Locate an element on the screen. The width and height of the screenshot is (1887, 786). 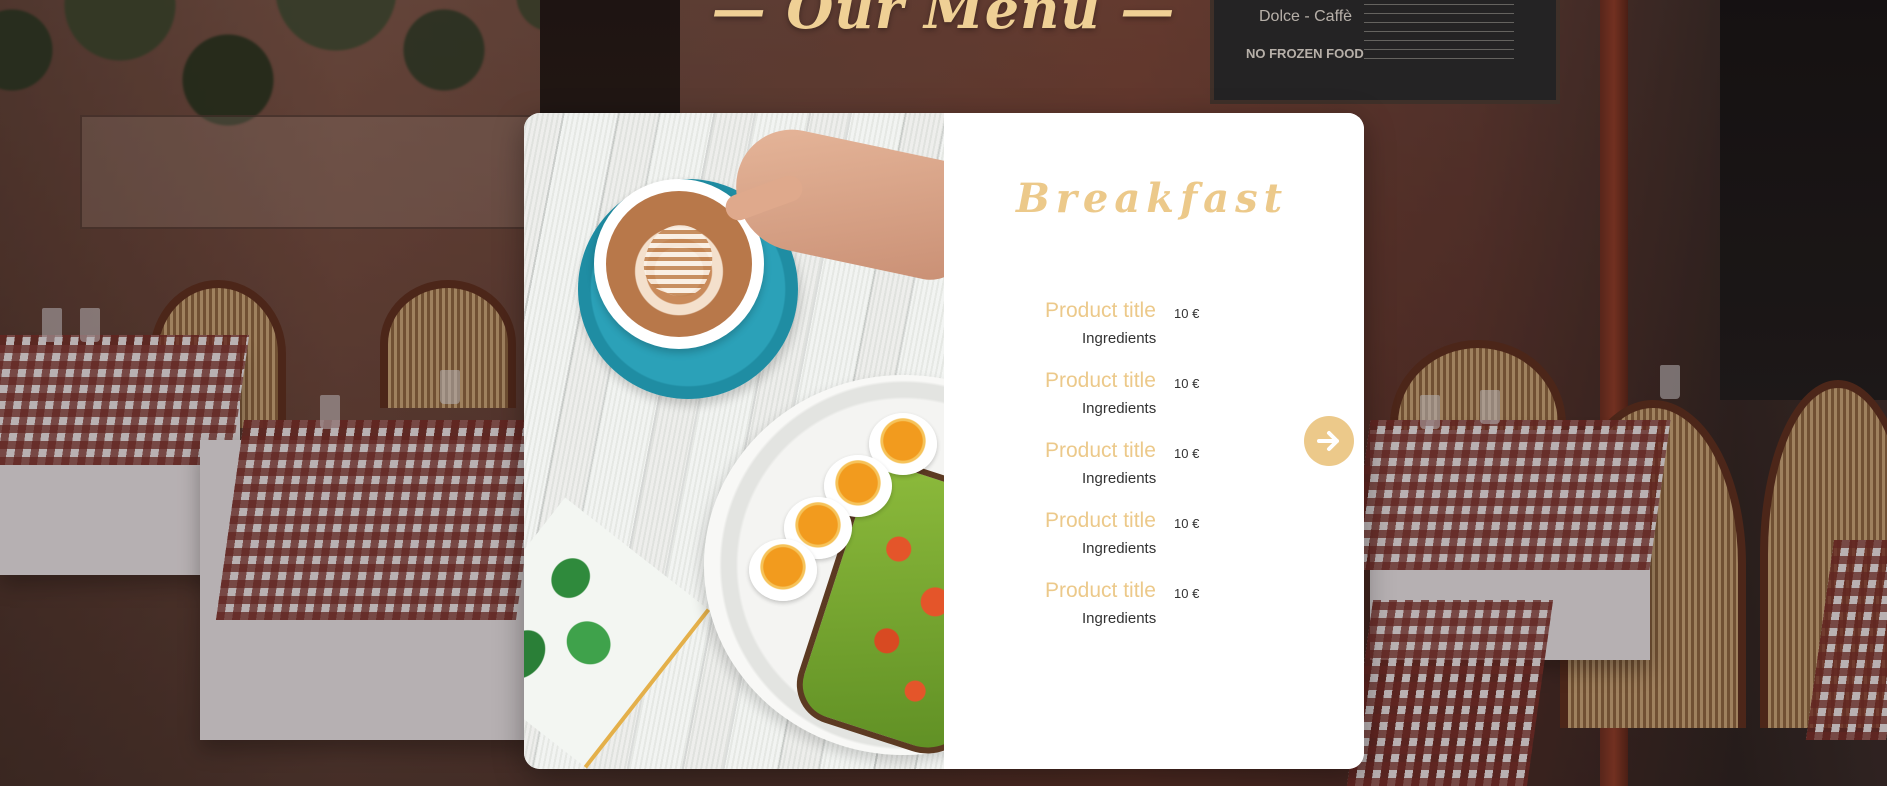
photo-egg is located at coordinates (783, 570).